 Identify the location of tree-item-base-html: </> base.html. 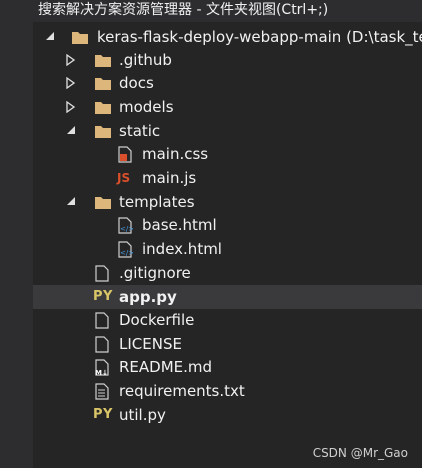
(227, 225).